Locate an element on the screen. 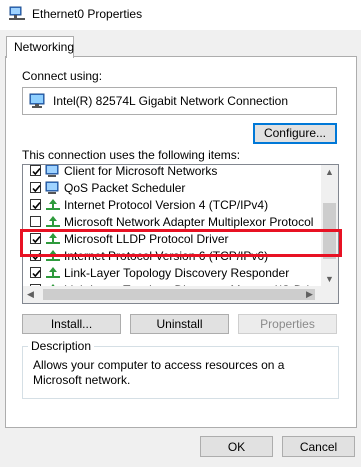 This screenshot has width=361, height=467. scroll-right-icon: ▶ is located at coordinates (309, 294).